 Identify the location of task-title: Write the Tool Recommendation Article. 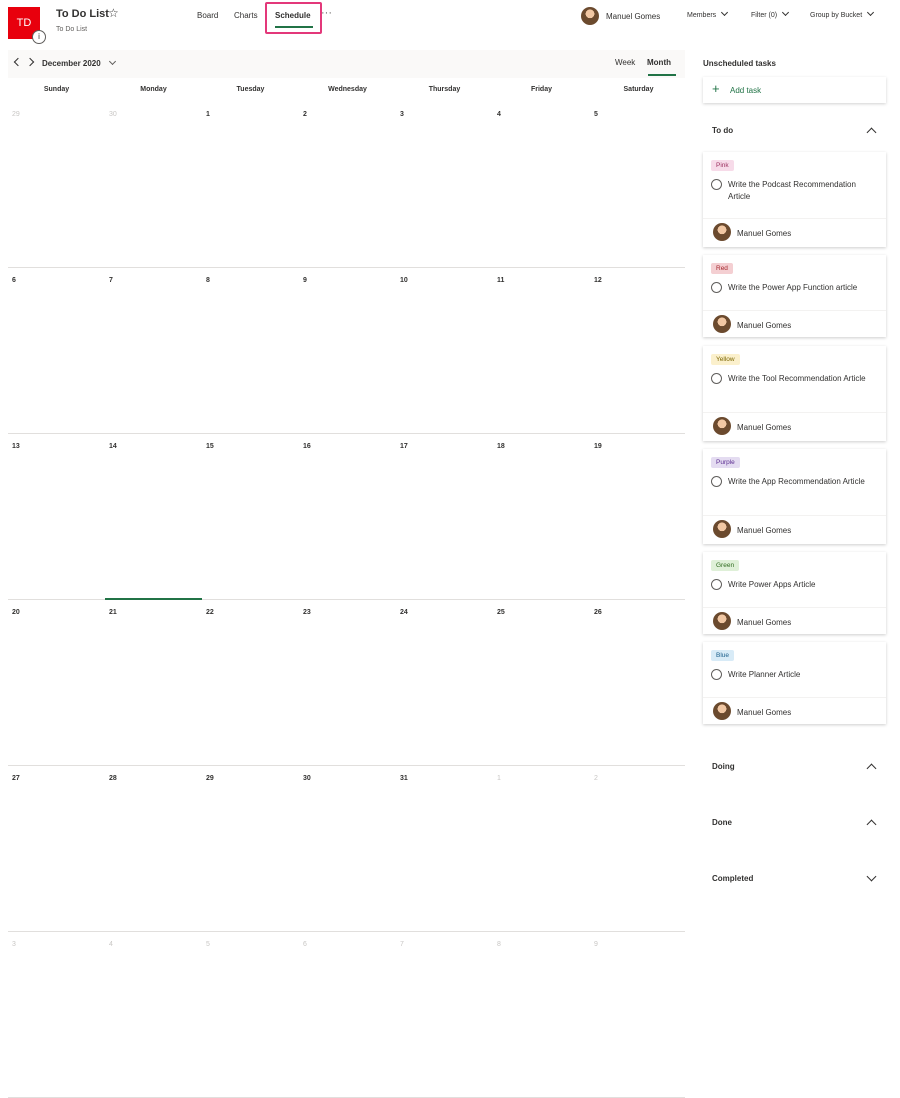
(803, 379).